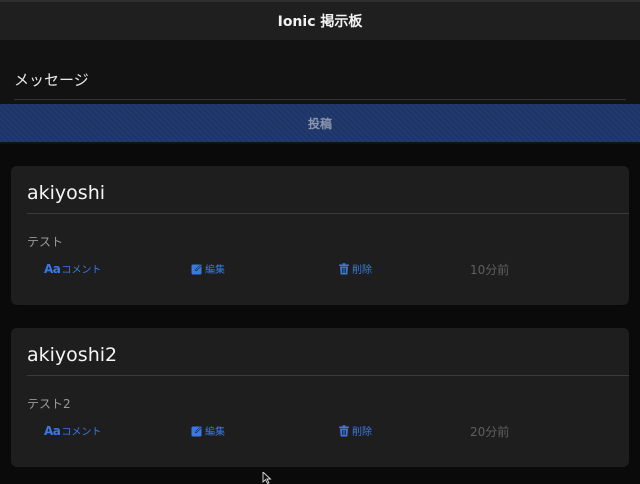  What do you see at coordinates (320, 432) in the screenshot?
I see `post-actions: Aa コメント 編集 削除 20分前` at bounding box center [320, 432].